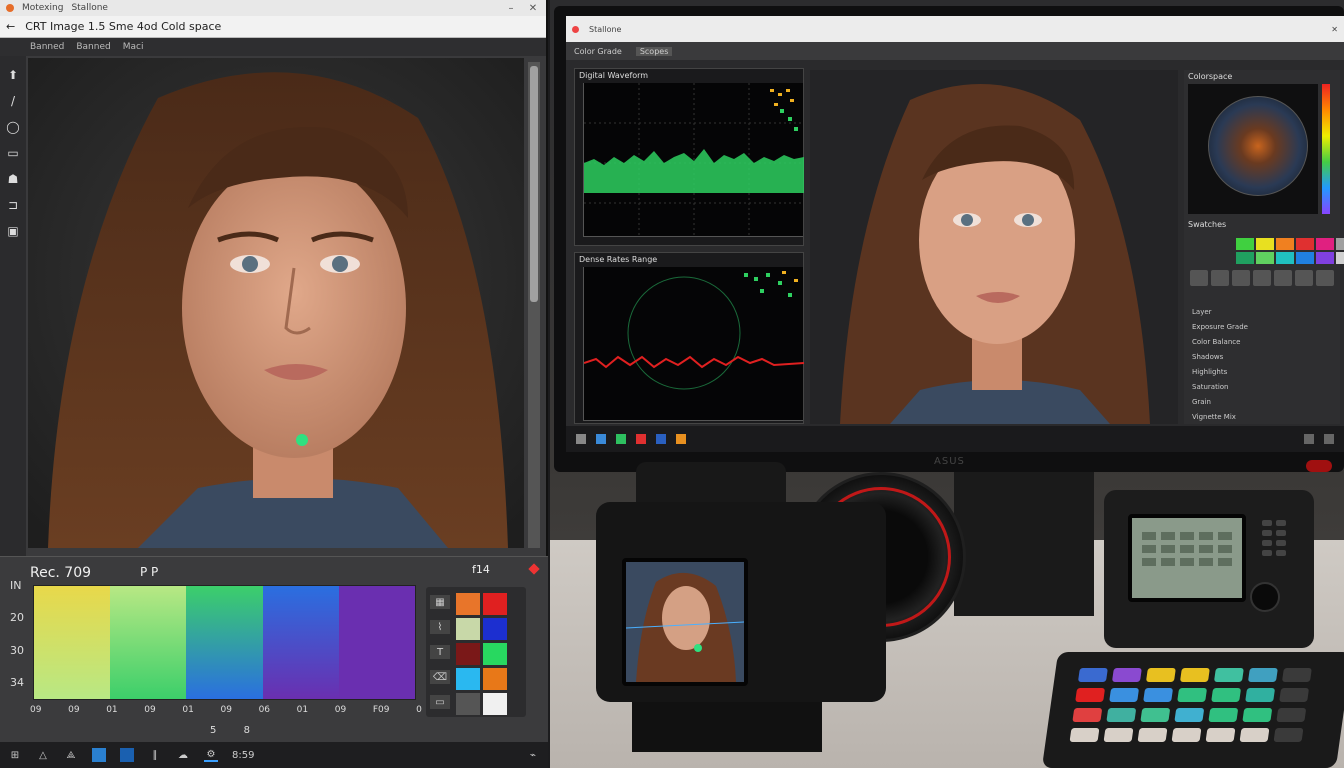  What do you see at coordinates (581, 439) in the screenshot?
I see `start-icon` at bounding box center [581, 439].